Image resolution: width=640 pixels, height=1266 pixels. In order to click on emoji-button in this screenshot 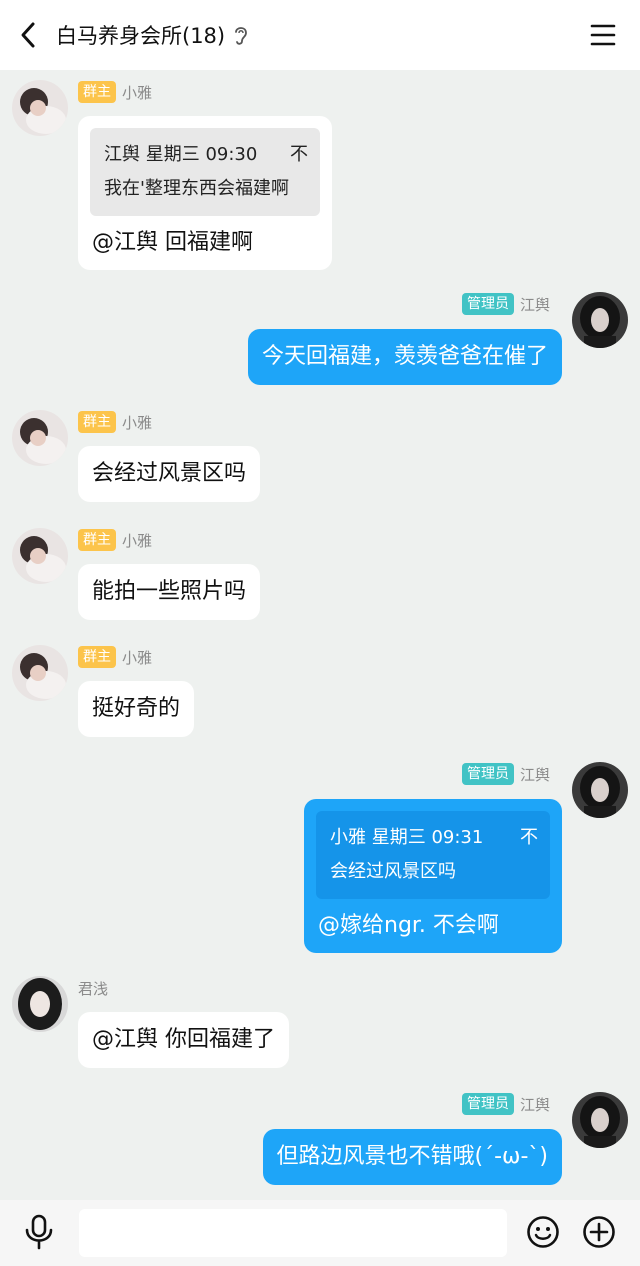, I will do `click(543, 1232)`.